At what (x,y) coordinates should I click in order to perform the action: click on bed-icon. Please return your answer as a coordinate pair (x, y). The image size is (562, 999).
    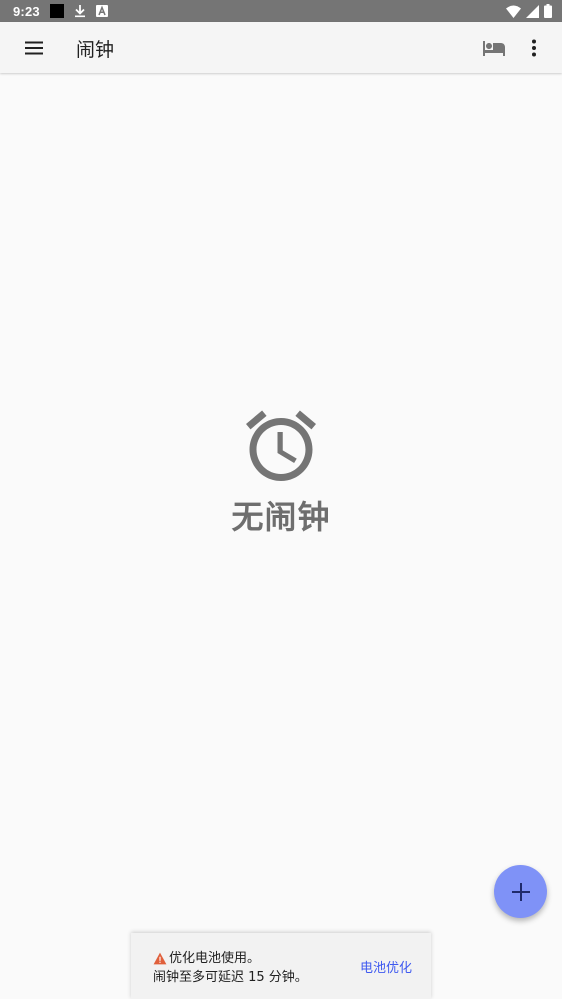
    Looking at the image, I should click on (494, 48).